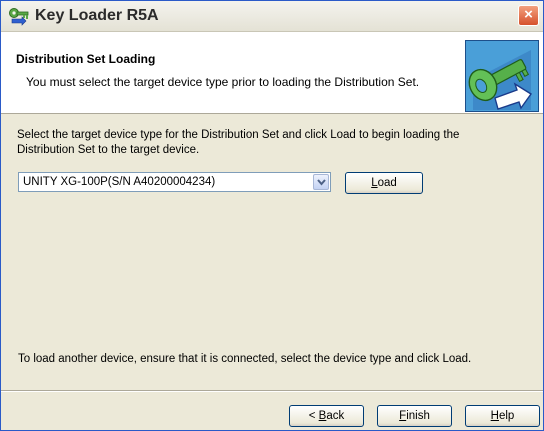 The image size is (544, 431). Describe the element at coordinates (86, 59) in the screenshot. I see `page-title: Distribution Set Loading` at that location.